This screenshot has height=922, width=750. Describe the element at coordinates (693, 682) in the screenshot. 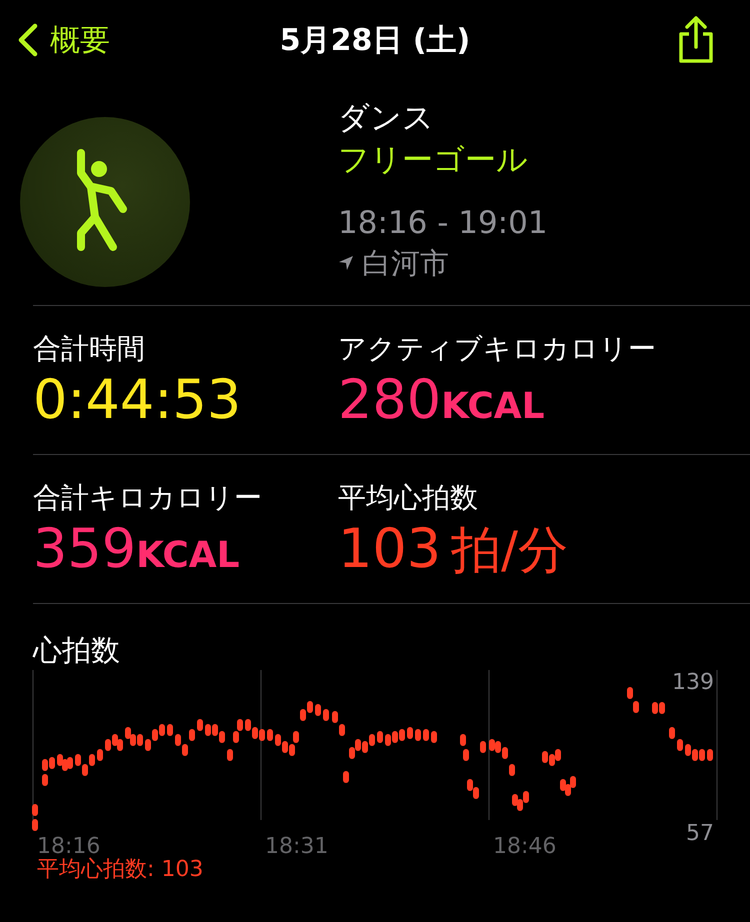

I see `y-axis-label: 139` at that location.